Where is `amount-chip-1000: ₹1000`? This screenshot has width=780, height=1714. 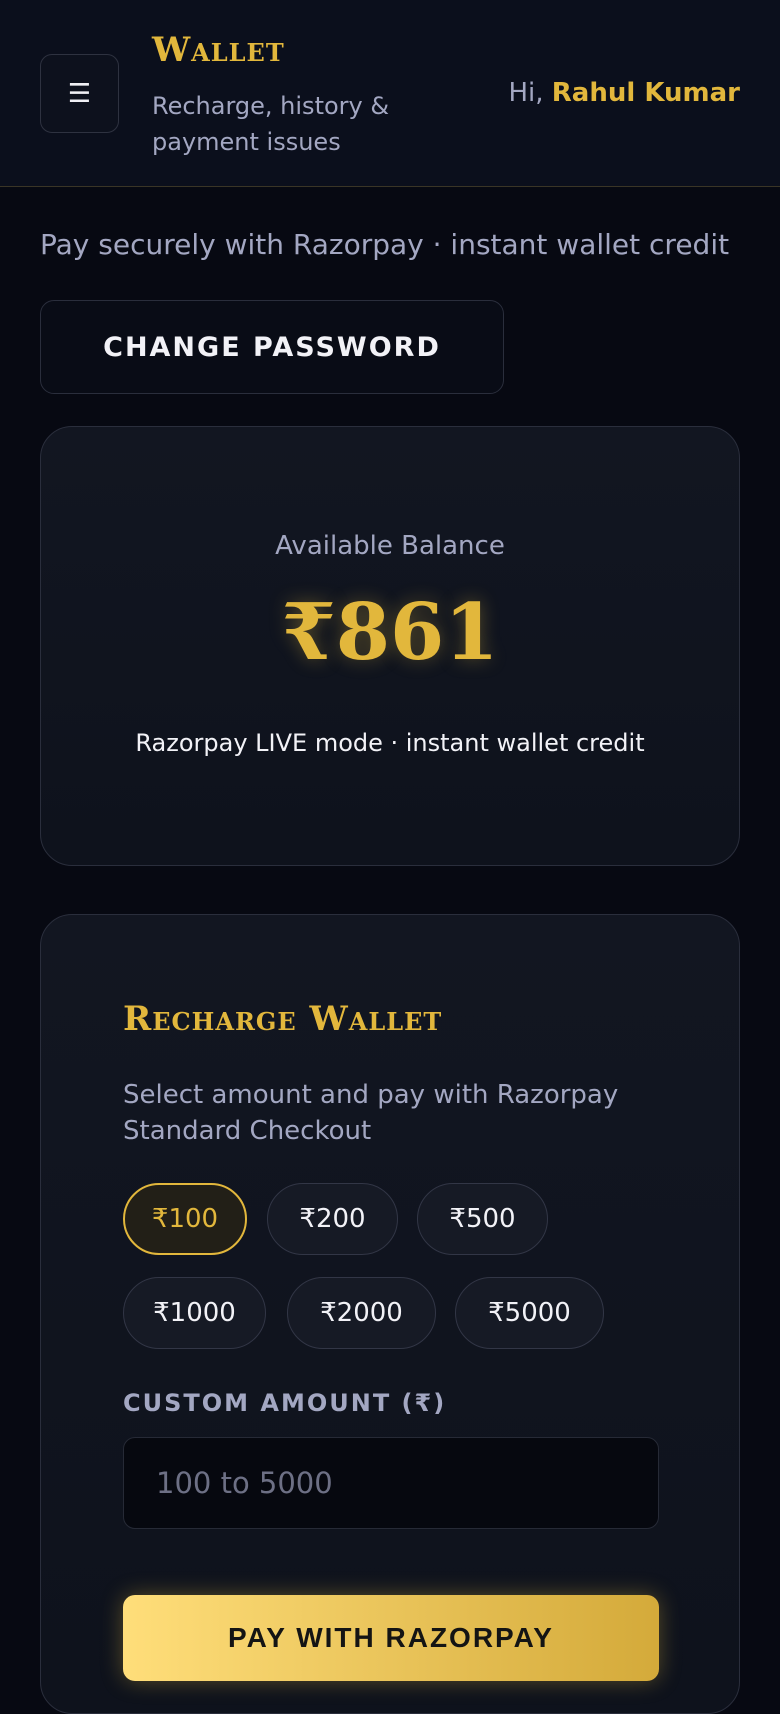 amount-chip-1000: ₹1000 is located at coordinates (194, 1313).